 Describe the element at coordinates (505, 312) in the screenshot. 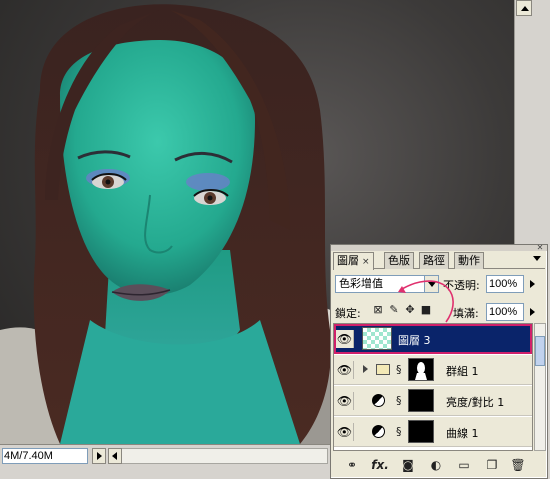

I see `fill-input: 100%` at that location.